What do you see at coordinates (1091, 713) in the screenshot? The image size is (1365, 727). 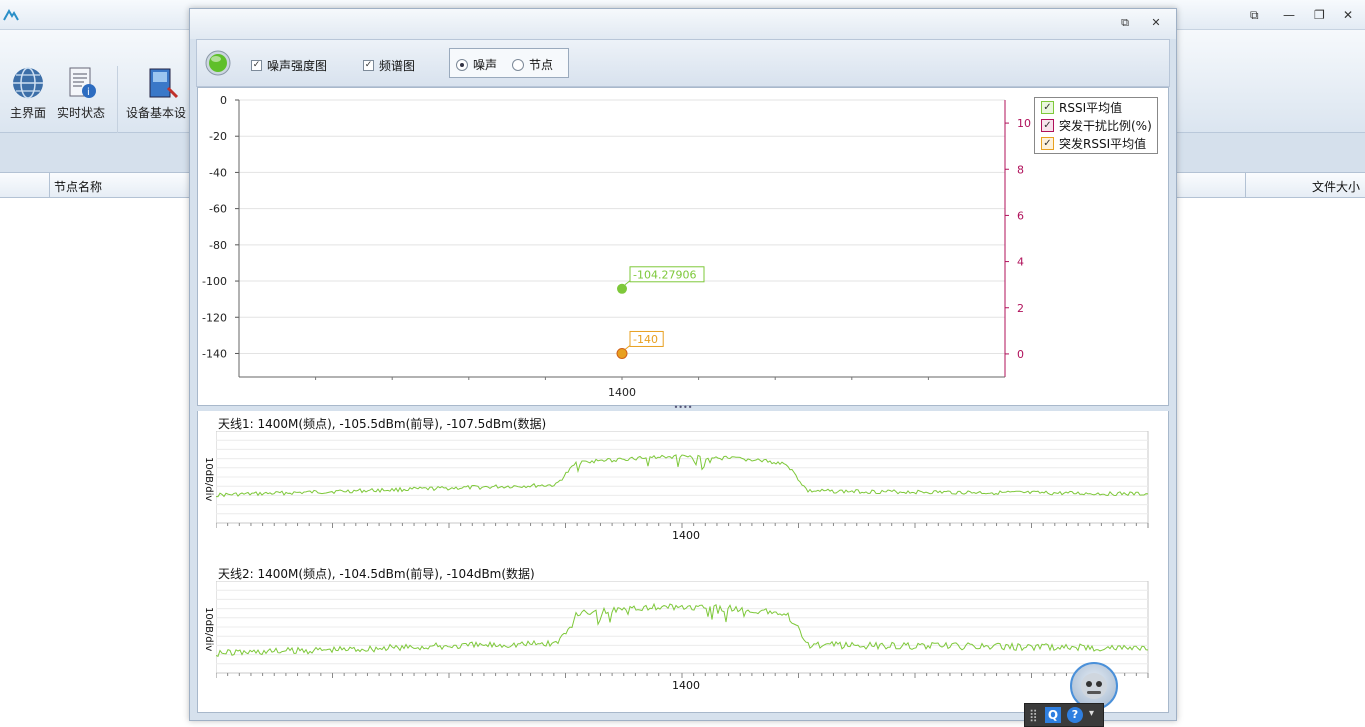 I see `dropdown-icon: ▾` at bounding box center [1091, 713].